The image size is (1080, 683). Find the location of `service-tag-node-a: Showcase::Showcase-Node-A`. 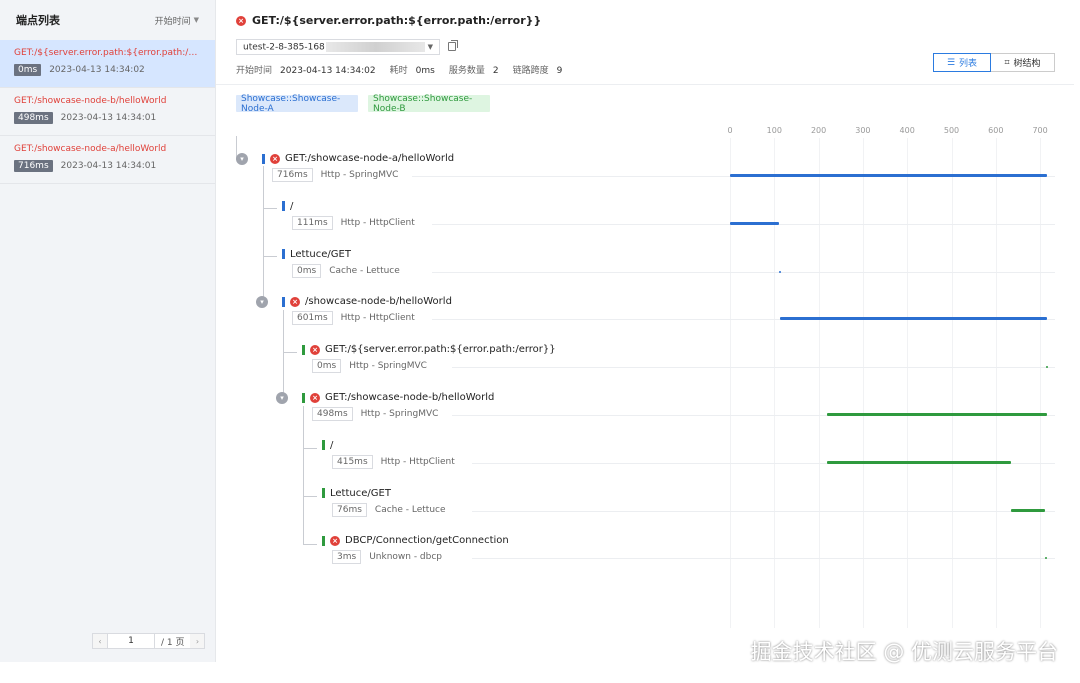

service-tag-node-a: Showcase::Showcase-Node-A is located at coordinates (297, 104).